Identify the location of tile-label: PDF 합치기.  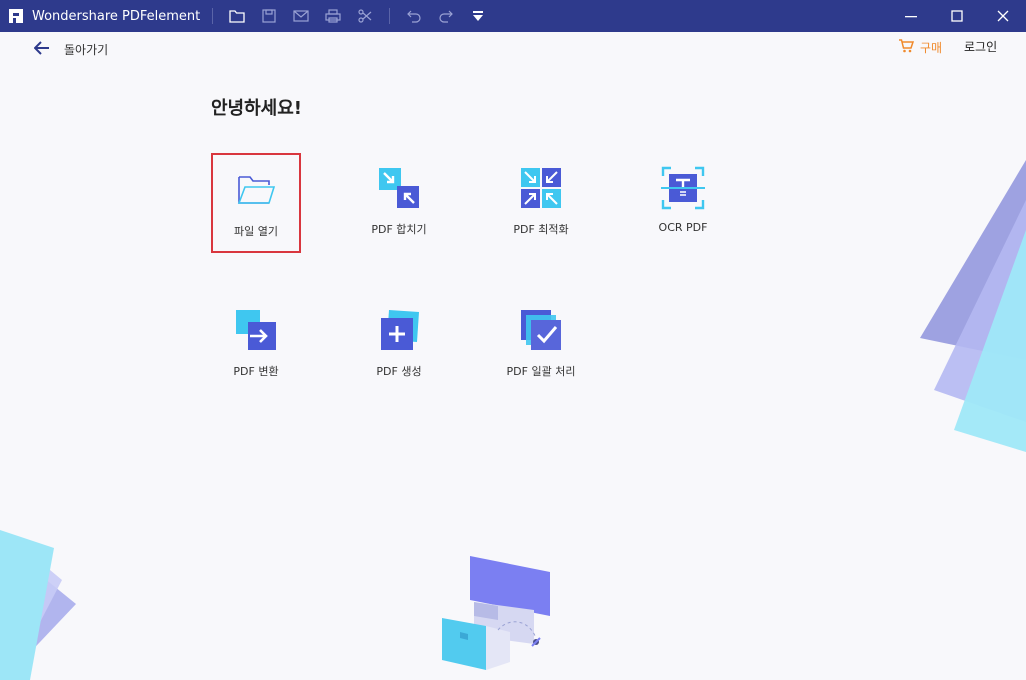
(399, 229).